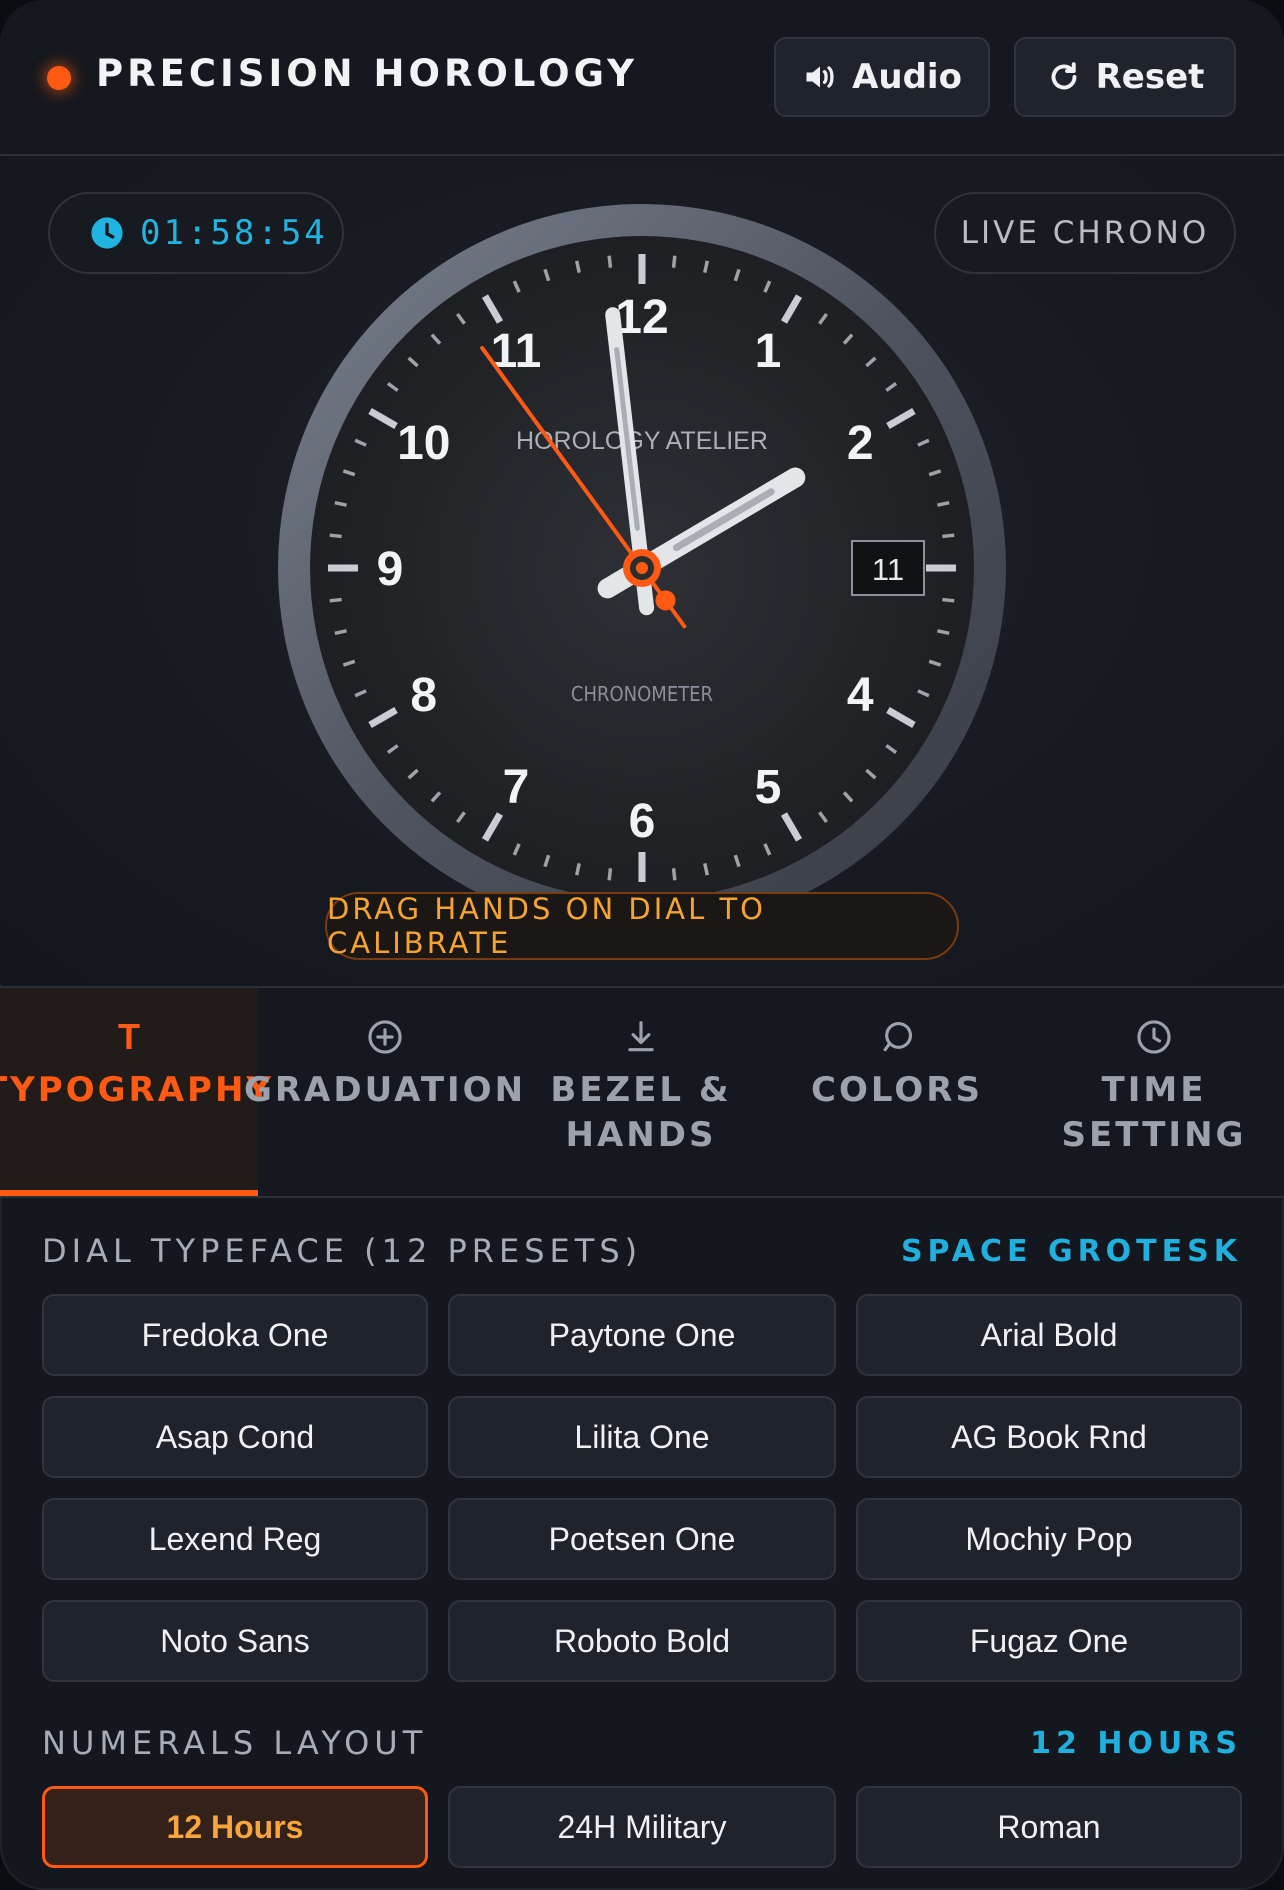 The image size is (1284, 1890). Describe the element at coordinates (641, 1036) in the screenshot. I see `download-icon` at that location.